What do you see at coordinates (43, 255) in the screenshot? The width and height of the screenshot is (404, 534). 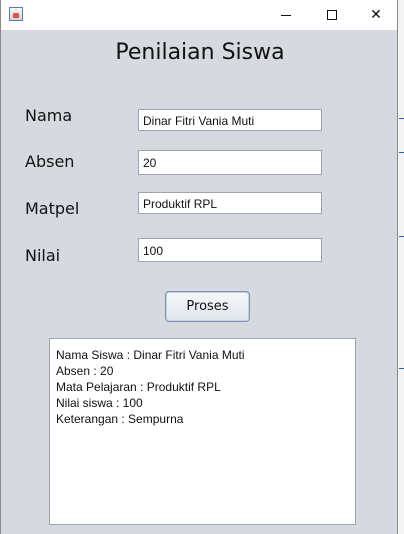 I see `nilai-label: Nilai` at bounding box center [43, 255].